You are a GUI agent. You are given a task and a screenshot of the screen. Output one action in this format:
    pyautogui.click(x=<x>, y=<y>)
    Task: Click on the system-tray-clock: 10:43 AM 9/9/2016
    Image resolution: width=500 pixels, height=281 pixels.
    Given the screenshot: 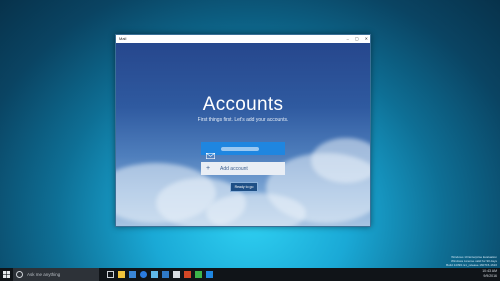 What is the action you would take?
    pyautogui.click(x=489, y=274)
    